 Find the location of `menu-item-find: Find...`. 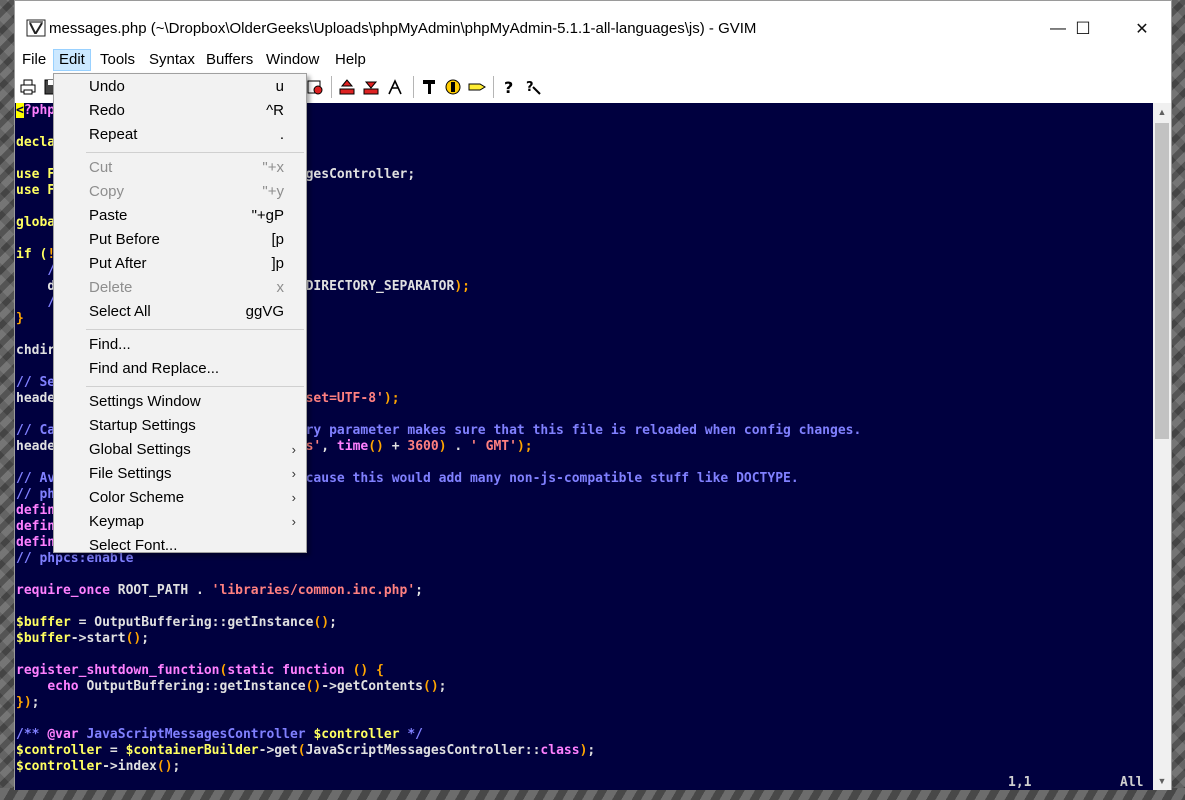

menu-item-find: Find... is located at coordinates (180, 345).